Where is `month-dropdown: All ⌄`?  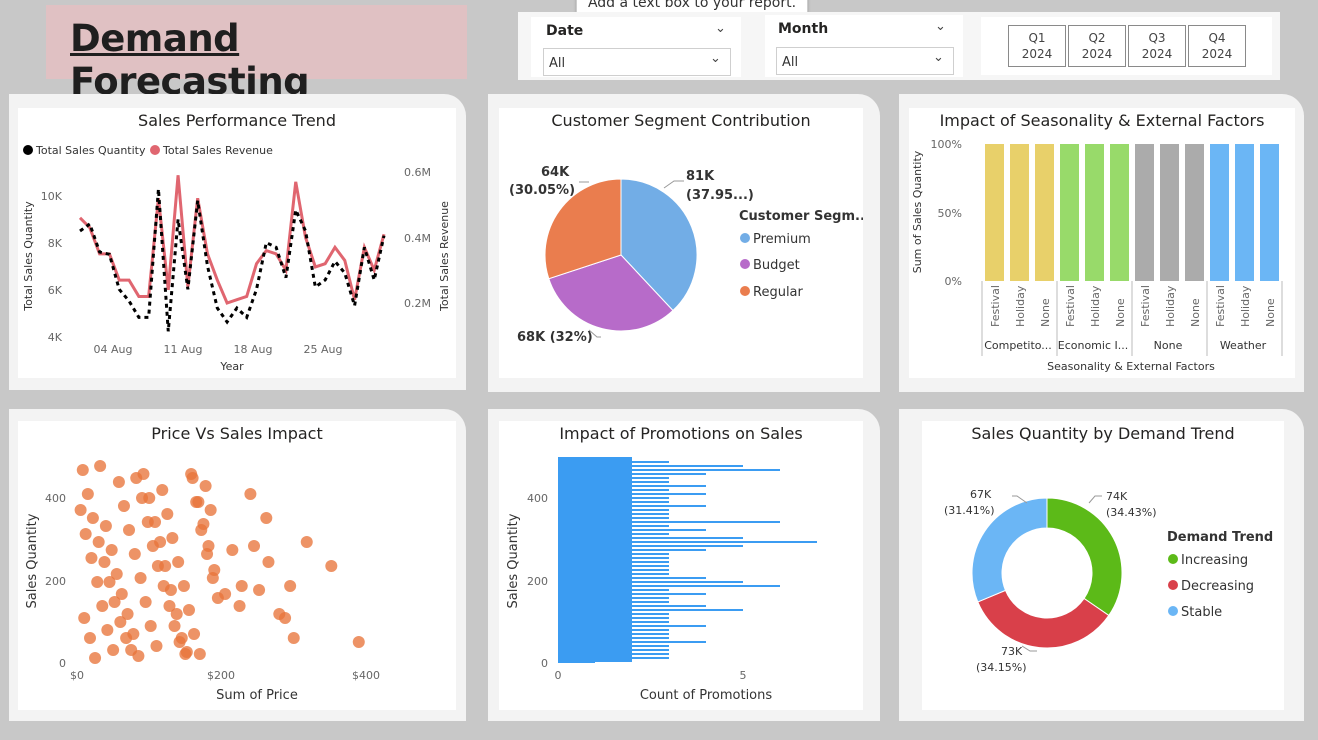
month-dropdown: All ⌄ is located at coordinates (865, 61).